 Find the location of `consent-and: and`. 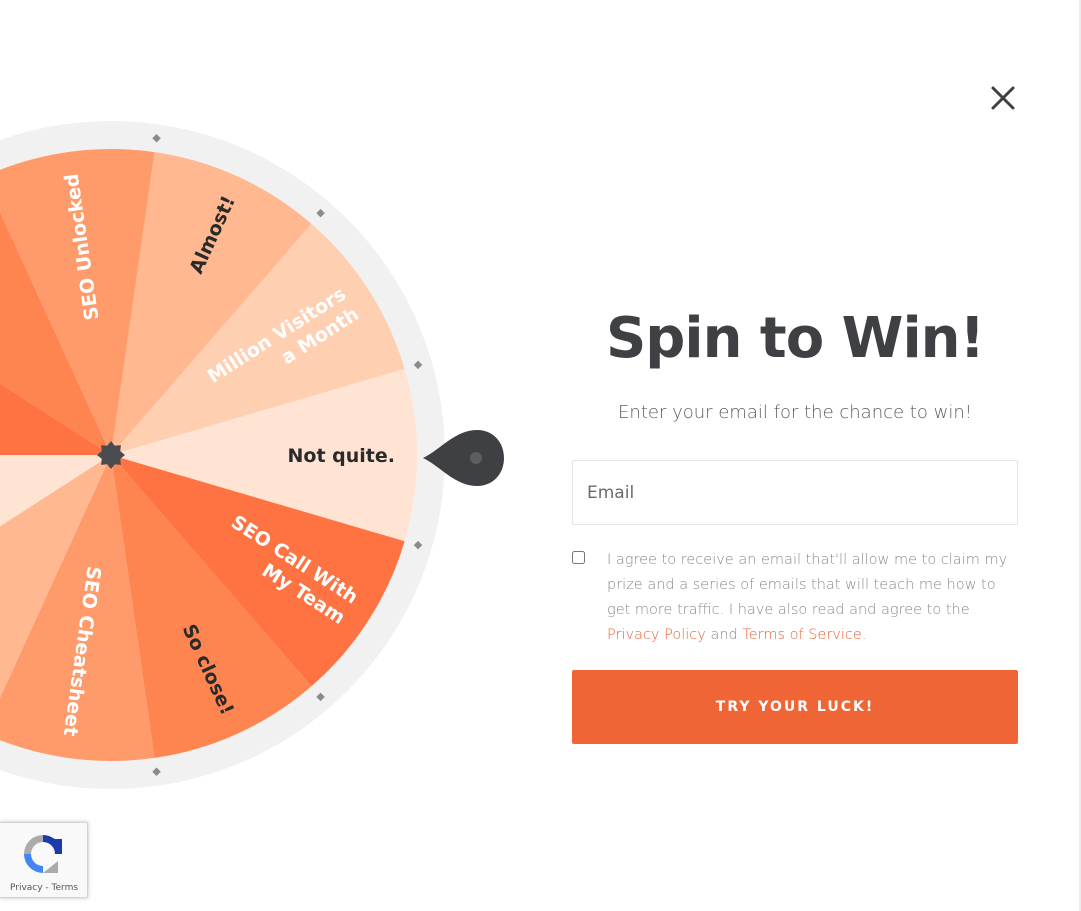

consent-and: and is located at coordinates (724, 635).